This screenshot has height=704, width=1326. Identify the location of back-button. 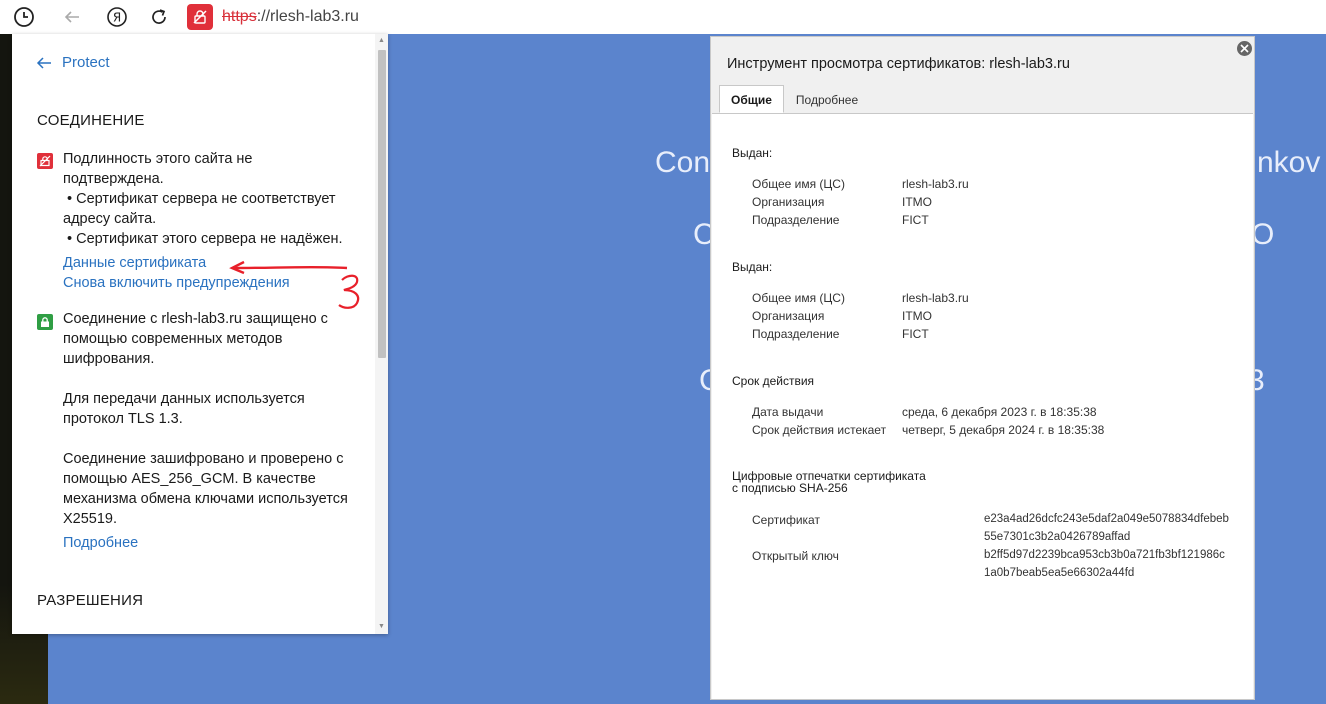
(72, 17).